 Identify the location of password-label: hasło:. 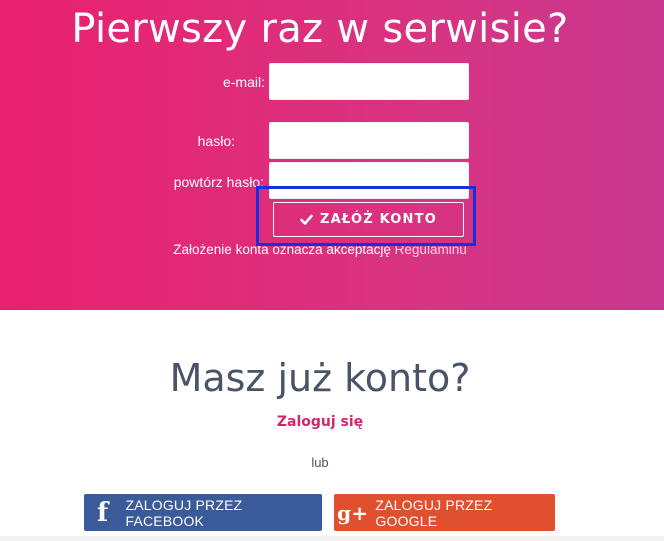
(216, 141).